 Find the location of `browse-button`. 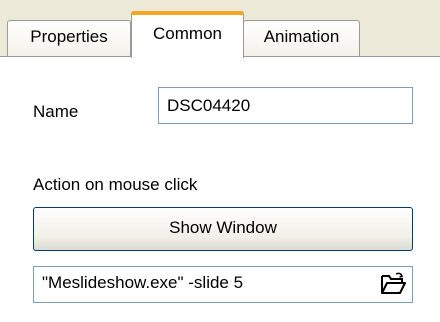

browse-button is located at coordinates (392, 284).